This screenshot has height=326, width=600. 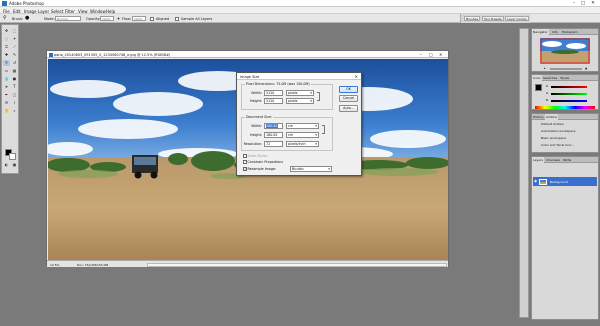 What do you see at coordinates (538, 160) in the screenshot?
I see `tab-layers: Layers` at bounding box center [538, 160].